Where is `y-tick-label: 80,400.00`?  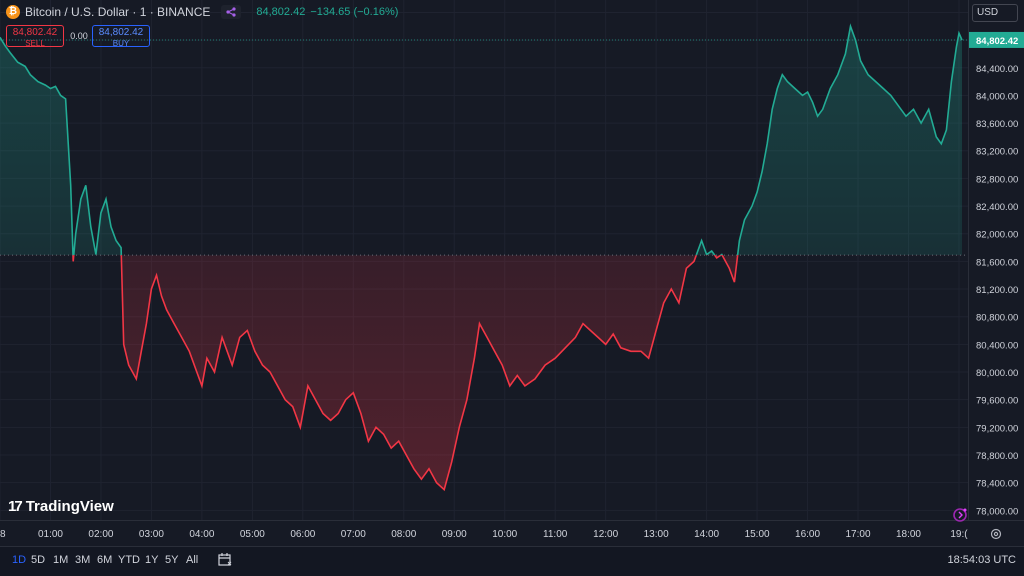
y-tick-label: 80,400.00 is located at coordinates (997, 345).